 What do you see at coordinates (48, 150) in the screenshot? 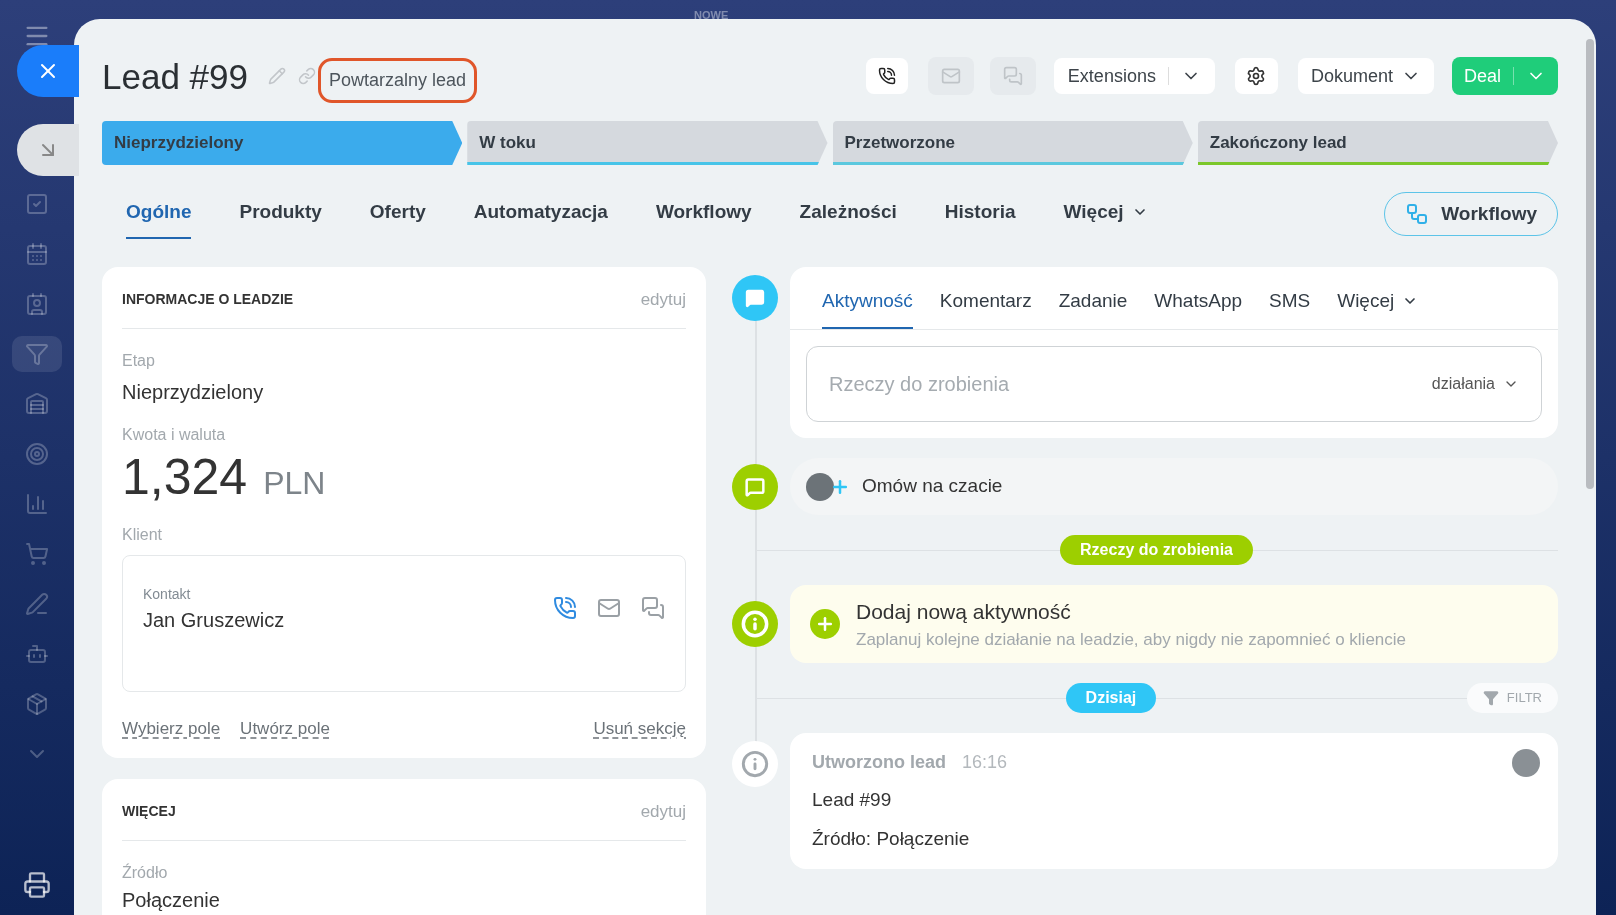
I see `minimize-button` at bounding box center [48, 150].